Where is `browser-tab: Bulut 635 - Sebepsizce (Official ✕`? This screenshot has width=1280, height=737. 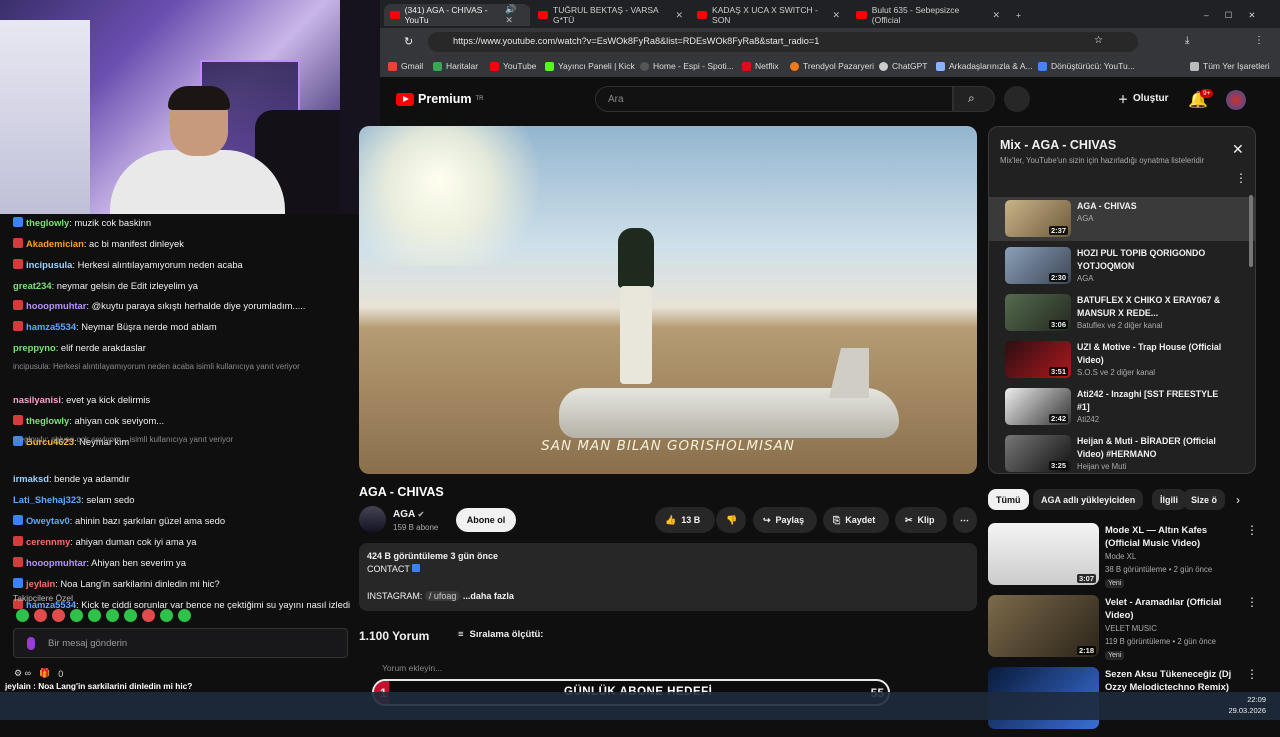 browser-tab: Bulut 635 - Sebepsizce (Official ✕ is located at coordinates (928, 15).